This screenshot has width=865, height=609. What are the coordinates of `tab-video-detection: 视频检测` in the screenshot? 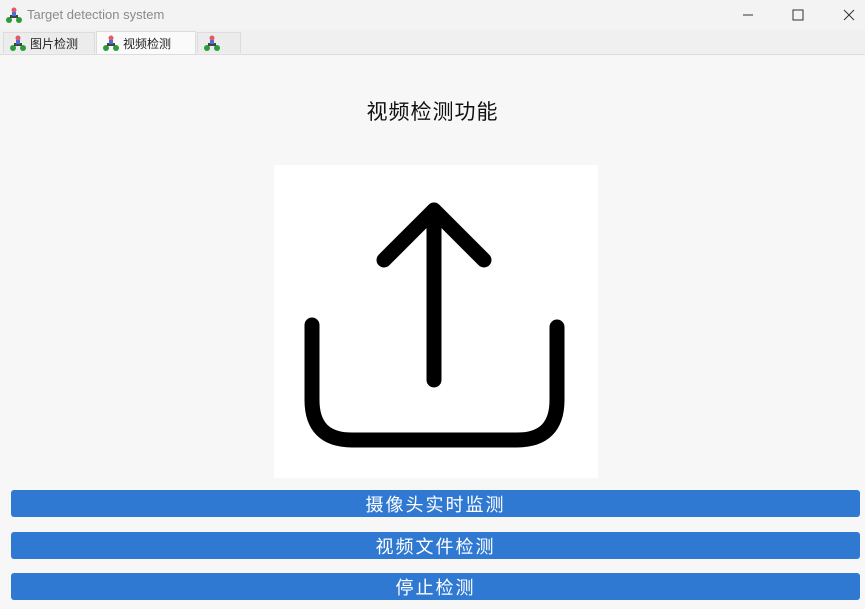 It's located at (146, 42).